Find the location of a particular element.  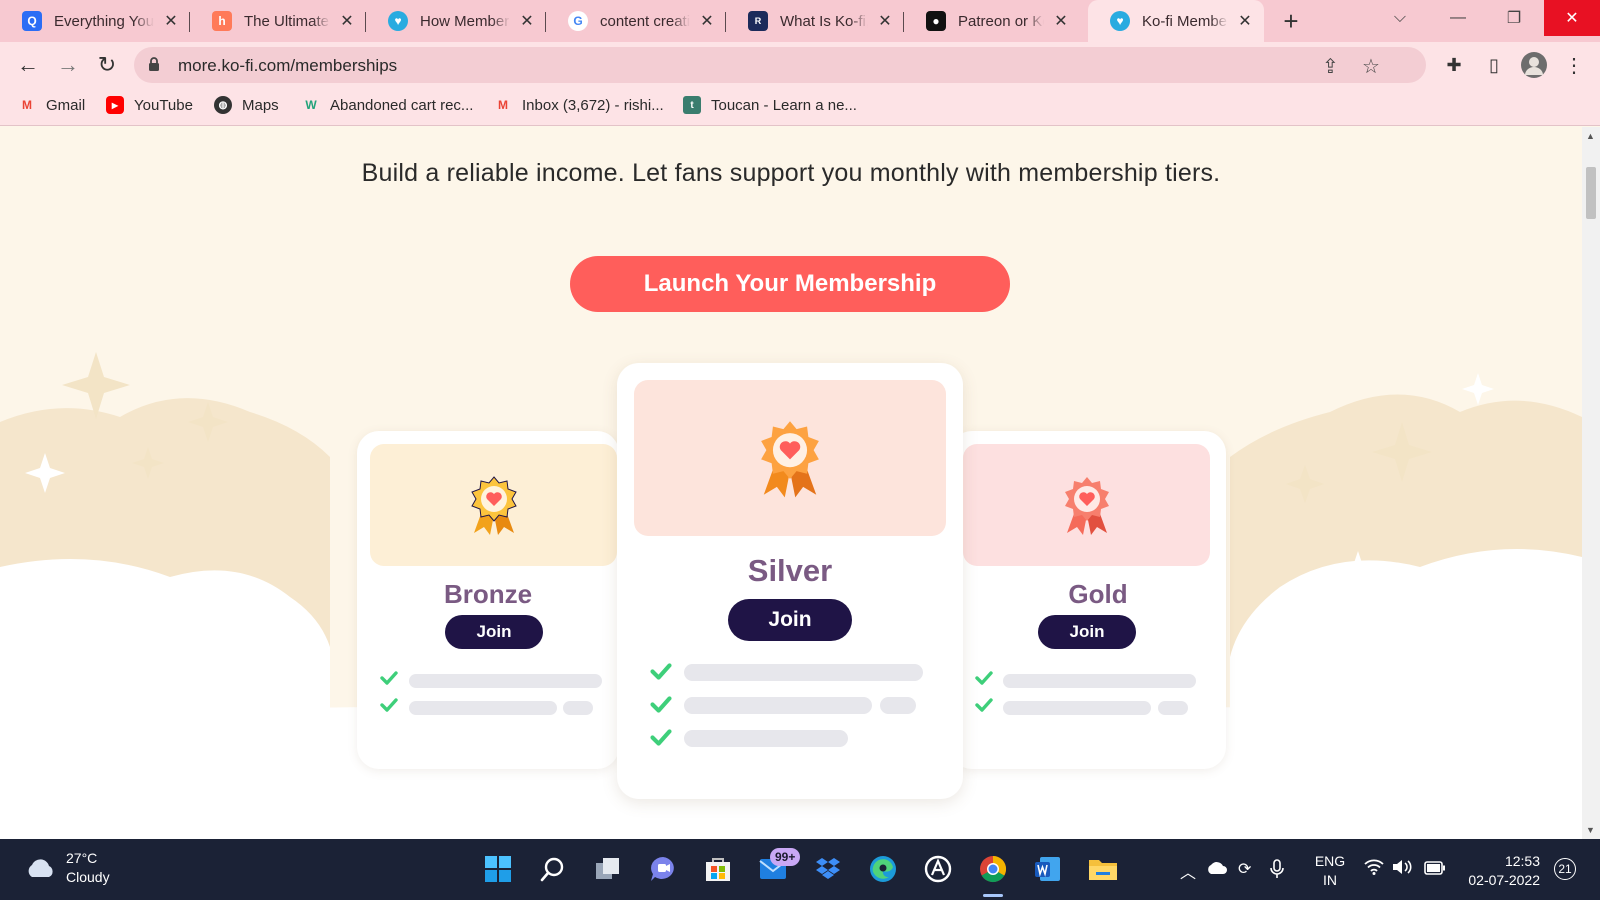

launch-membership-button: Launch Your Membership is located at coordinates (790, 284).